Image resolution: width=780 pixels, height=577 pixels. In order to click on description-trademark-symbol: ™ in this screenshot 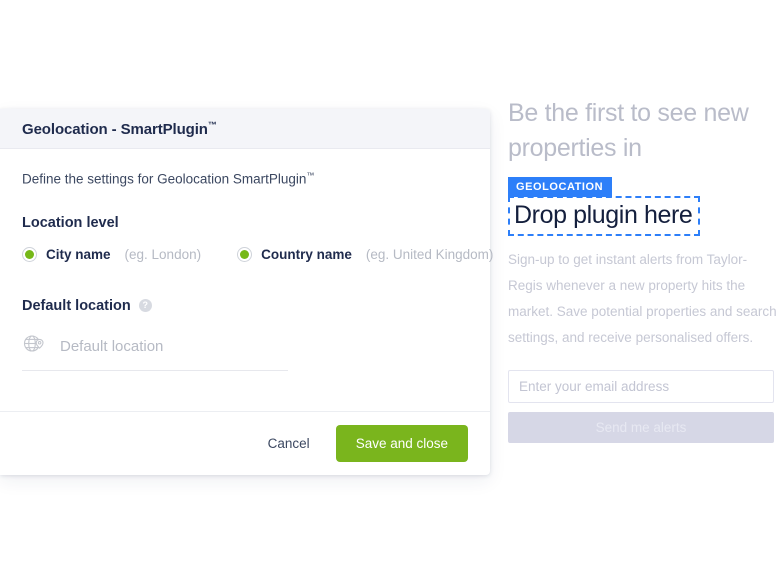, I will do `click(310, 175)`.